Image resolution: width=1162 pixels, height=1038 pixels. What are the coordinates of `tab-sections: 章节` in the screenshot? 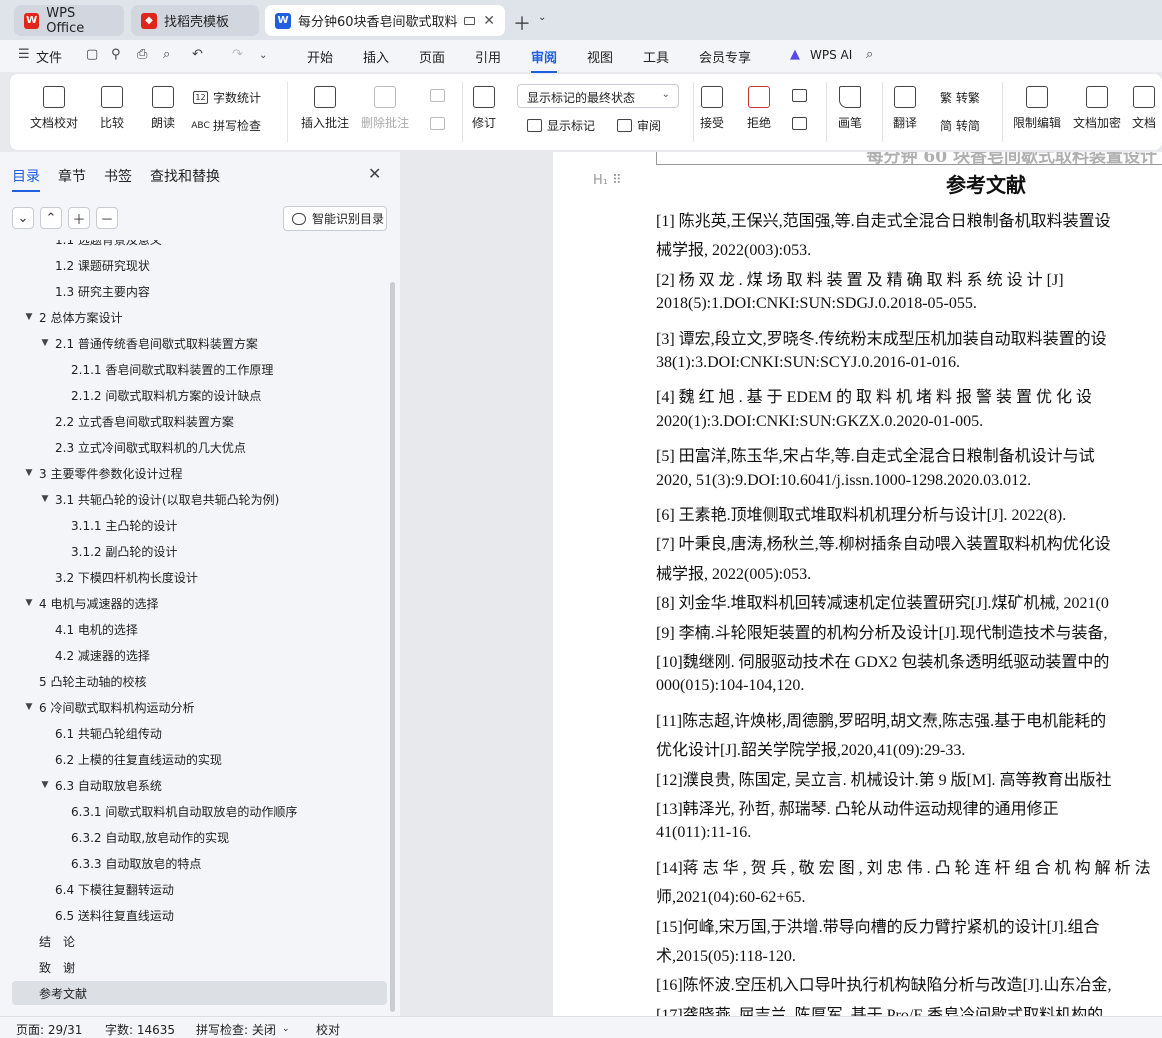 It's located at (72, 176).